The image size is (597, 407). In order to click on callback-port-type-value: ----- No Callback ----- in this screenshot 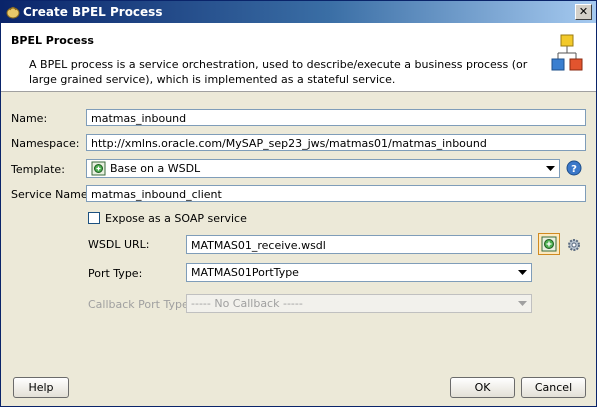, I will do `click(247, 303)`.